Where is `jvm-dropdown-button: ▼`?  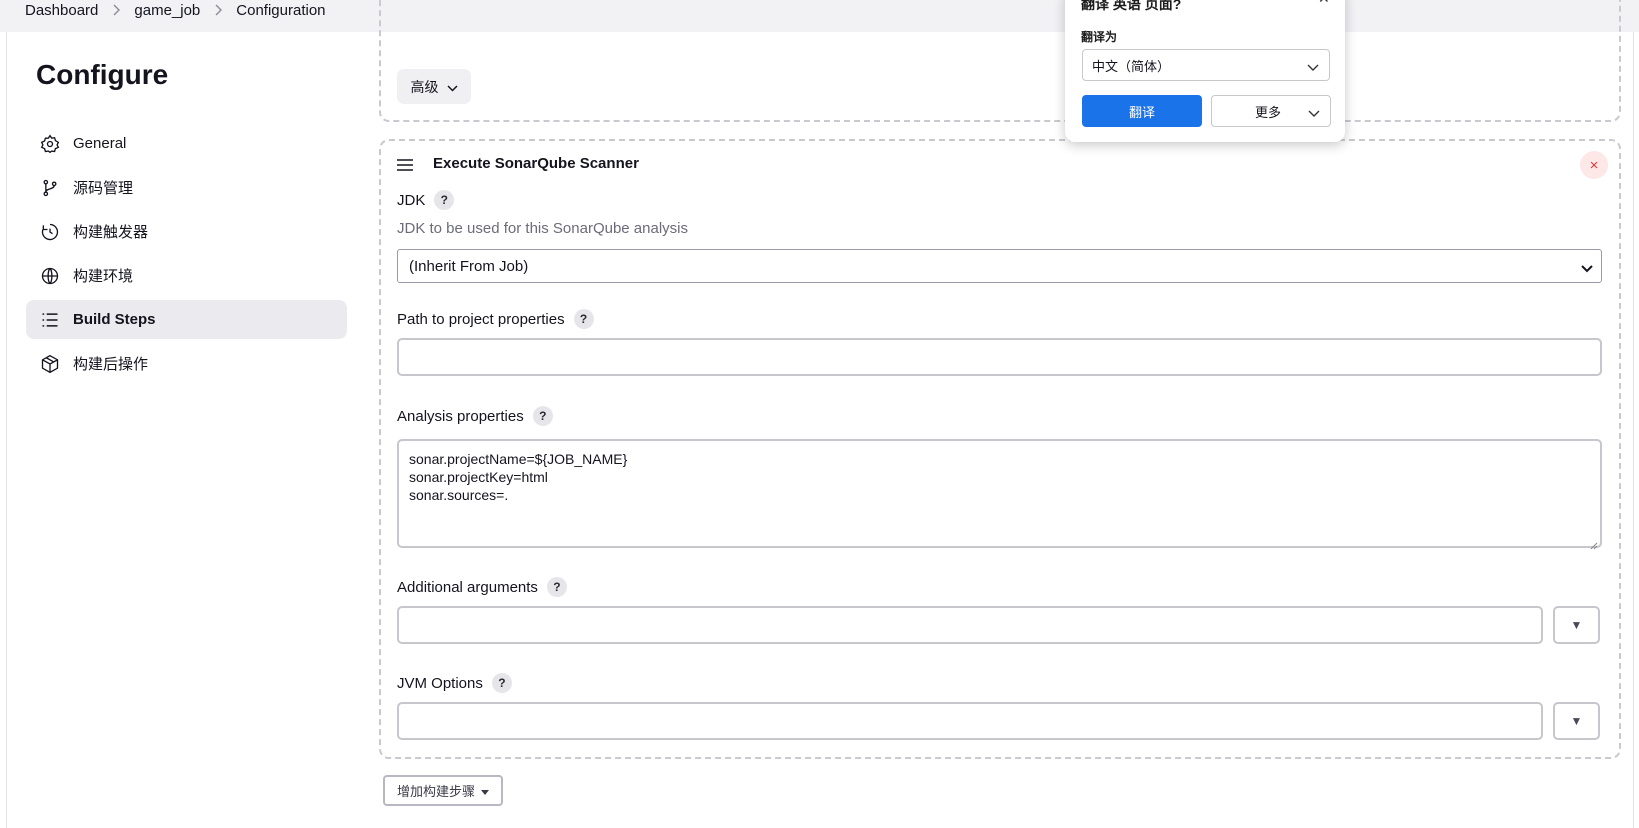
jvm-dropdown-button: ▼ is located at coordinates (1576, 721).